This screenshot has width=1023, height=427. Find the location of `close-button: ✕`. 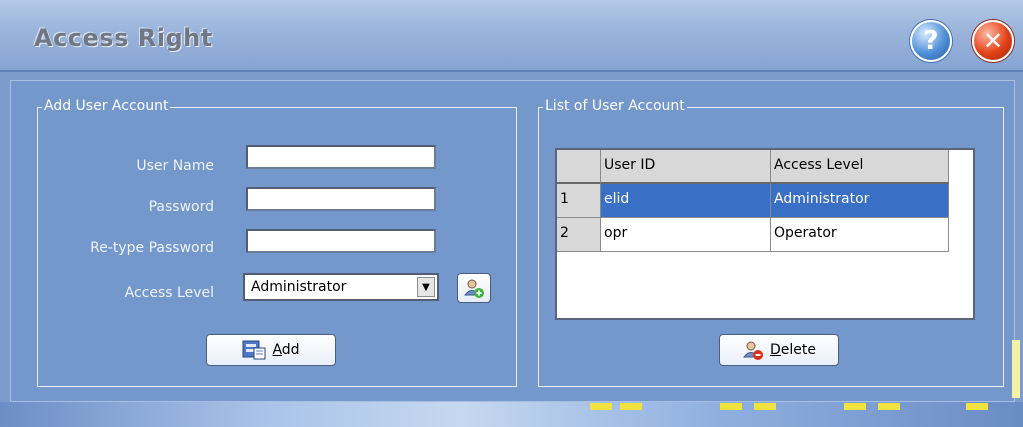

close-button: ✕ is located at coordinates (993, 41).